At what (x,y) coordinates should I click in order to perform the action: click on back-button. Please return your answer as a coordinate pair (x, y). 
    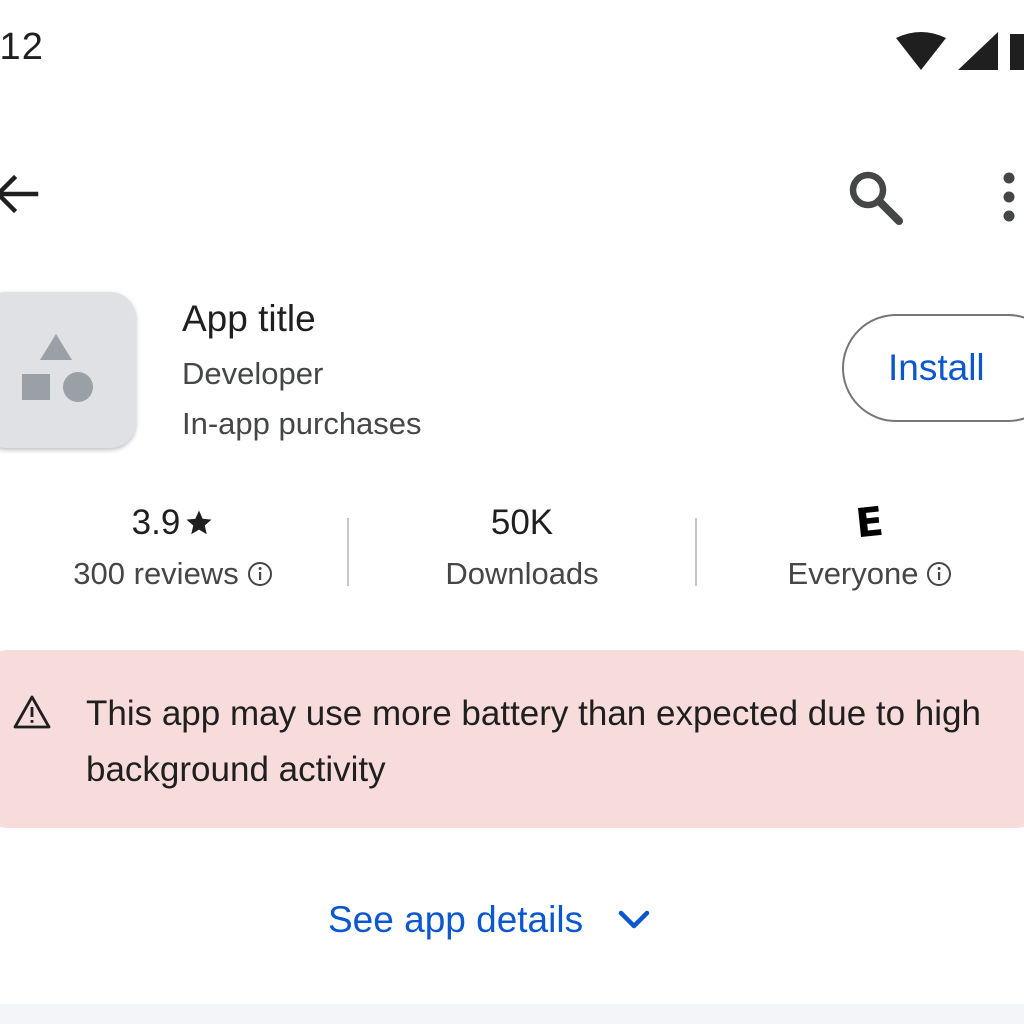
    Looking at the image, I should click on (22, 194).